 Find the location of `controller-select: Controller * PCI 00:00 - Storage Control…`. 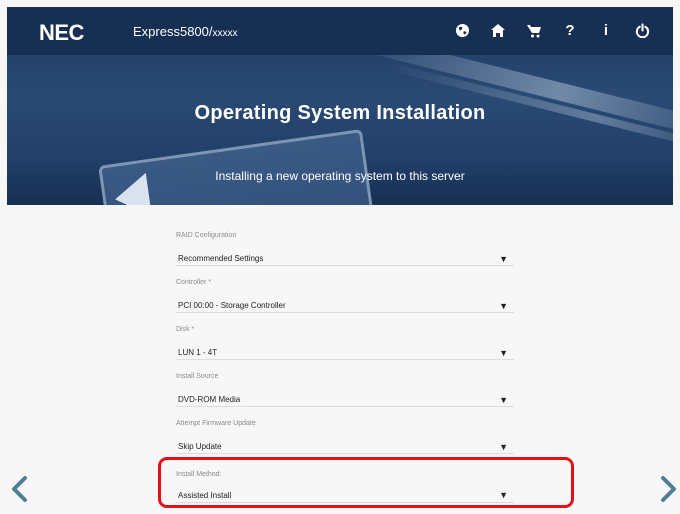

controller-select: Controller * PCI 00:00 - Storage Control… is located at coordinates (345, 302).